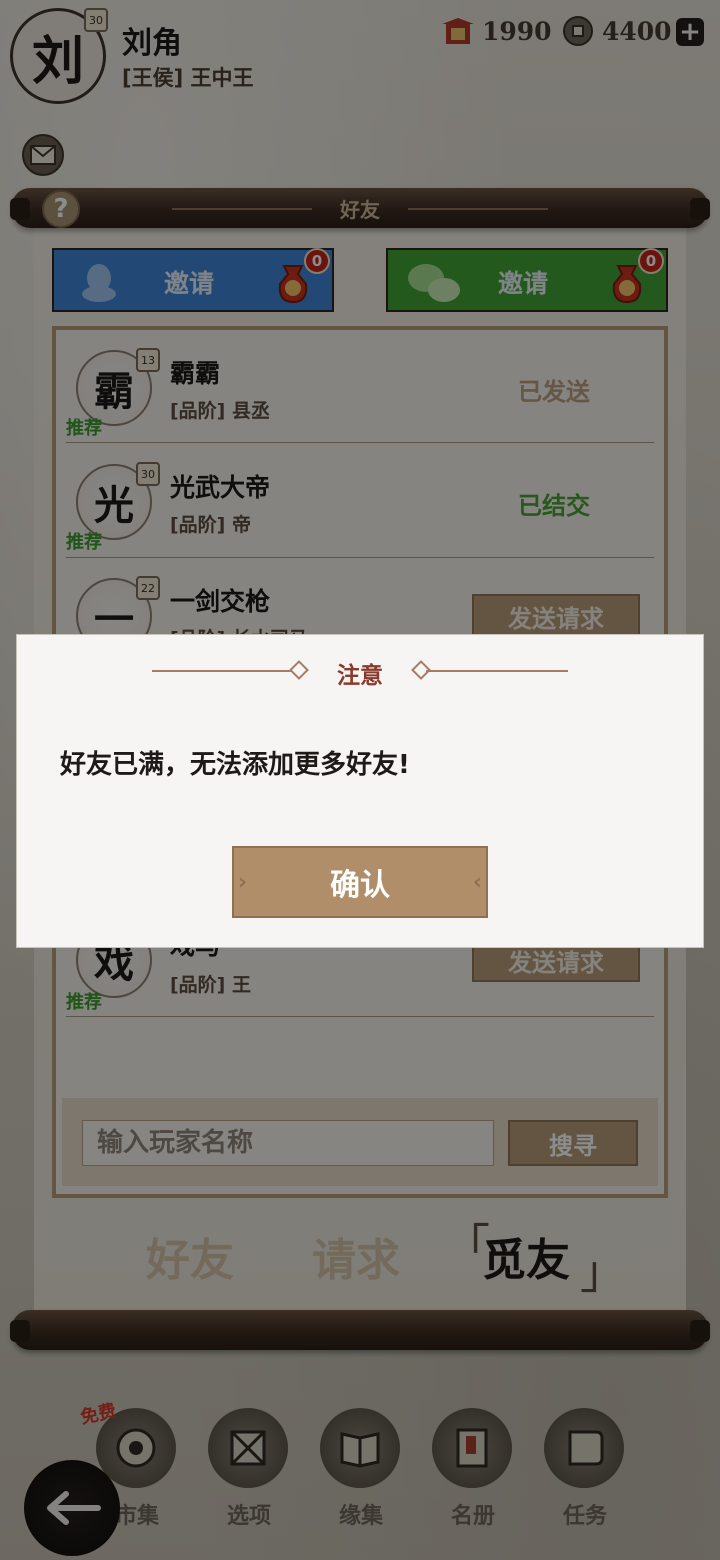  Describe the element at coordinates (243, 882) in the screenshot. I see `chevron-left-icon: ›` at that location.